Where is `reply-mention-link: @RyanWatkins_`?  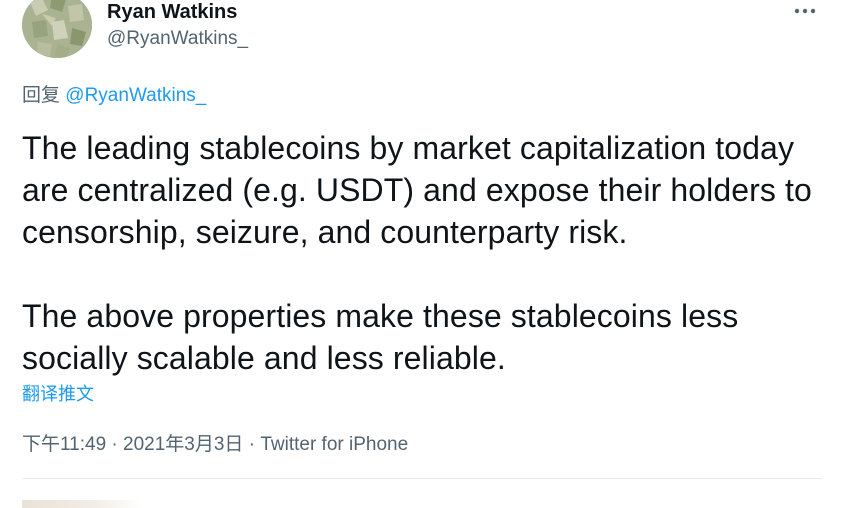
reply-mention-link: @RyanWatkins_ is located at coordinates (135, 95).